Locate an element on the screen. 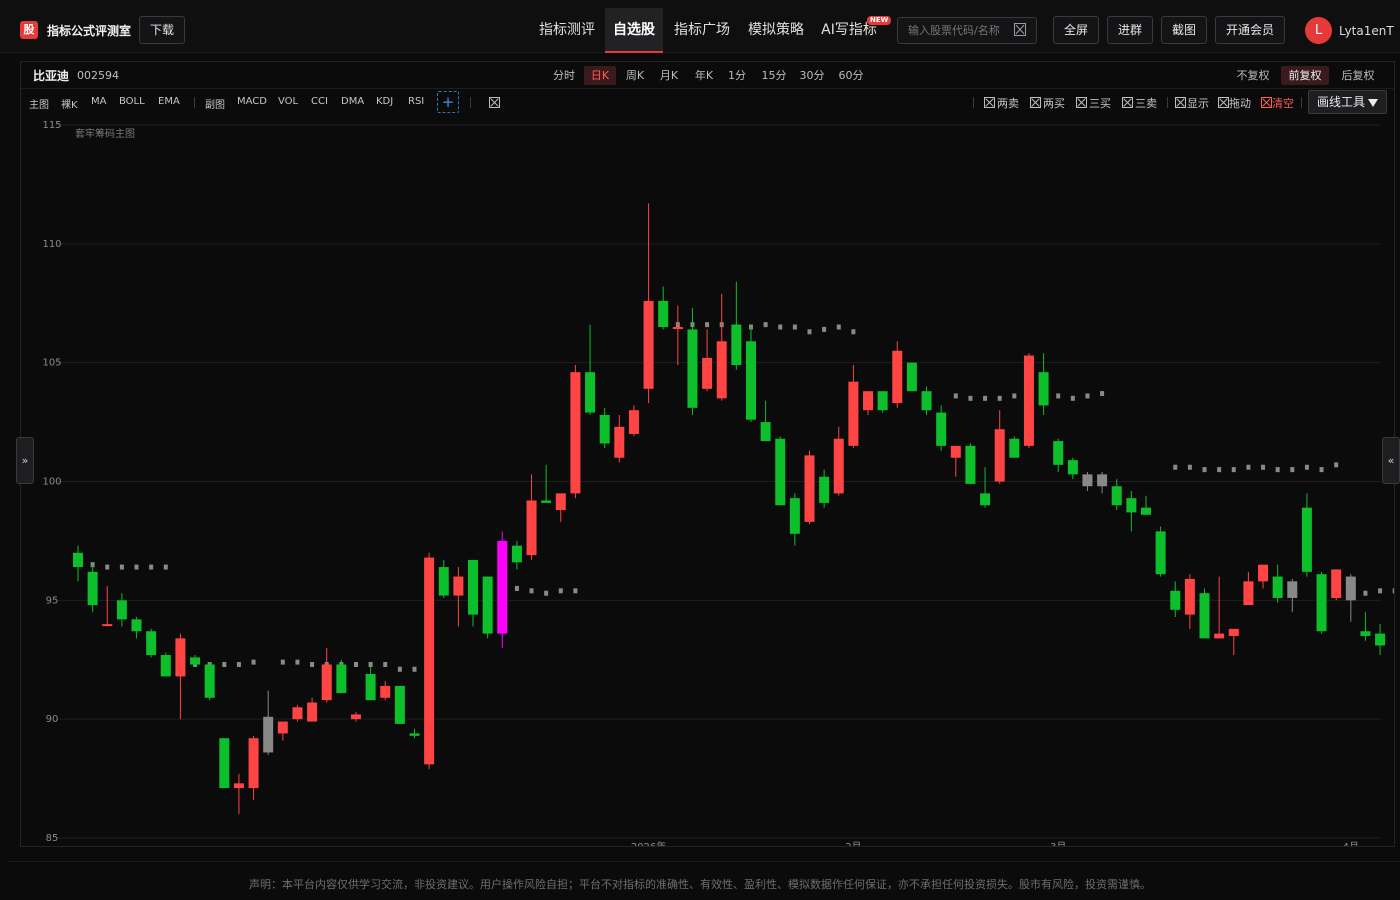 The height and width of the screenshot is (900, 1400). period-monthly: 月K is located at coordinates (669, 75).